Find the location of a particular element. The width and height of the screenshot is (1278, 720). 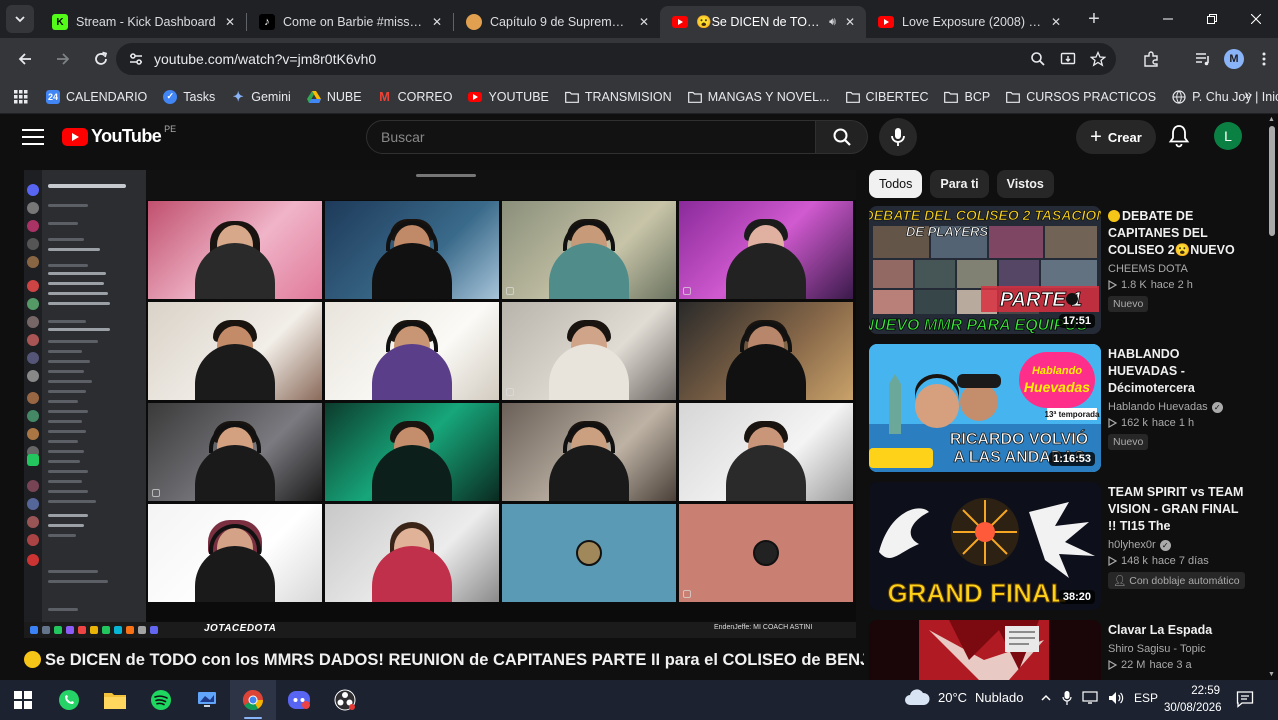

notifications-button is located at coordinates (1179, 138).